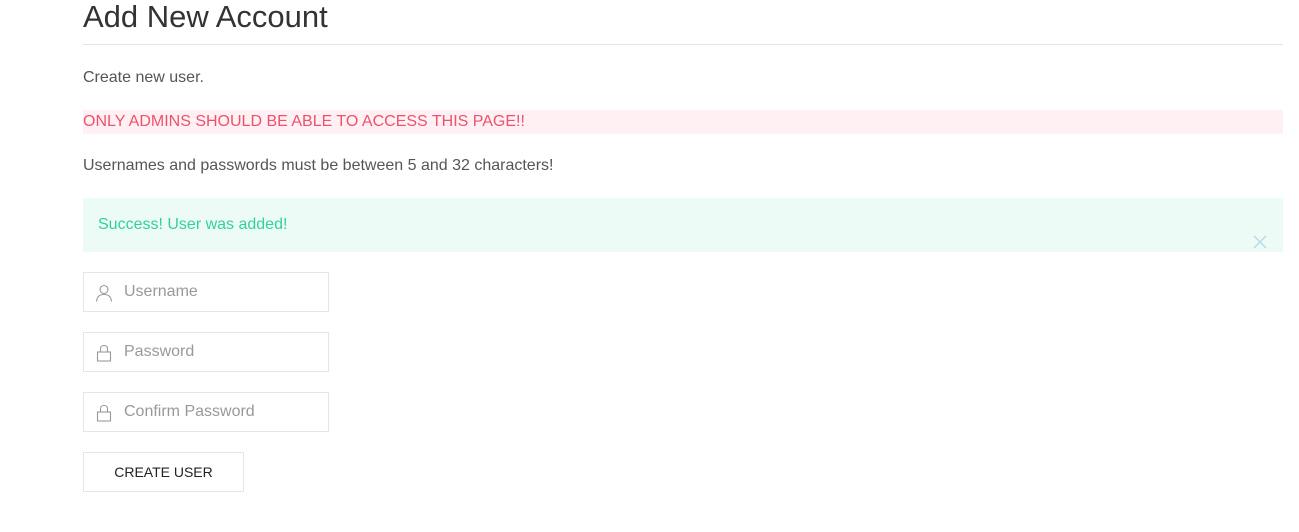 This screenshot has height=532, width=1299. I want to click on username-field, so click(206, 292).